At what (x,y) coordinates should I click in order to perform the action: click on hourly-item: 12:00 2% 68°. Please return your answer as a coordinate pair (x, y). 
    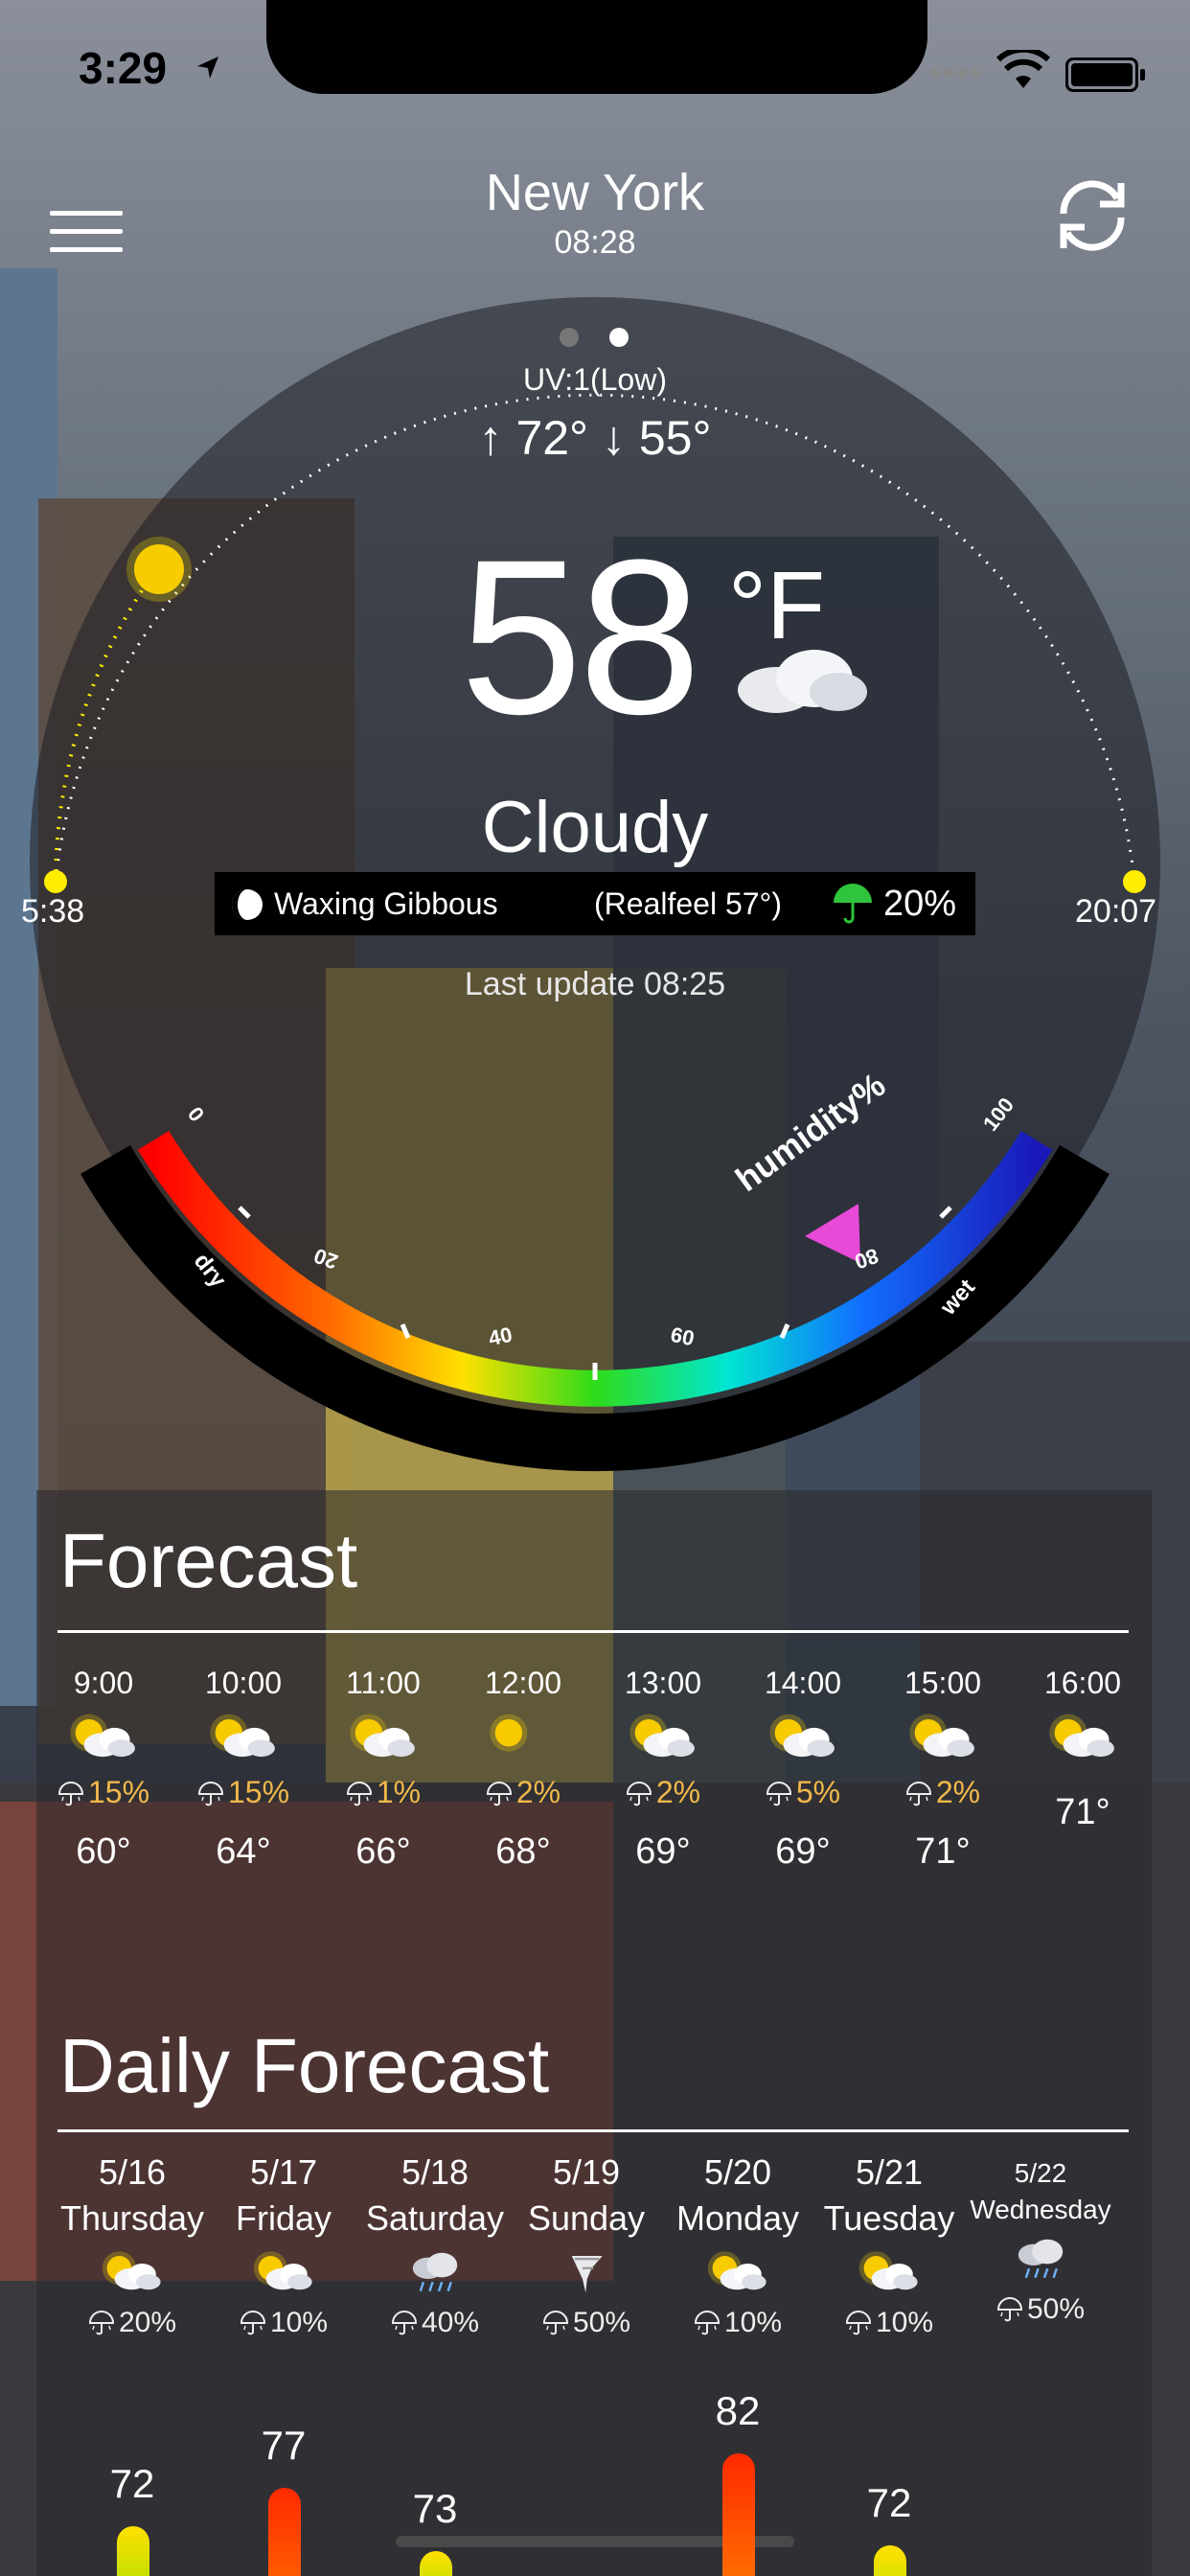
    Looking at the image, I should click on (523, 1769).